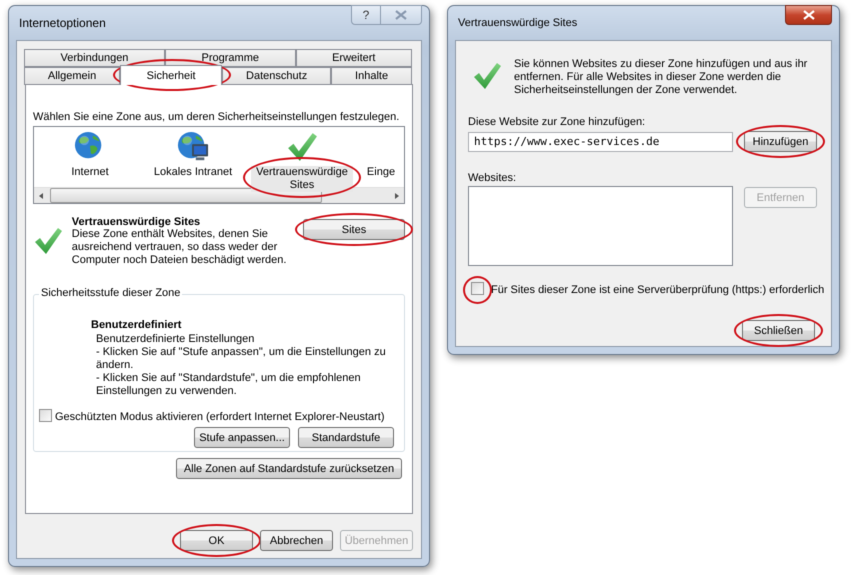 The height and width of the screenshot is (575, 851). What do you see at coordinates (661, 77) in the screenshot?
I see `intro-text: Sie können Websites zu dieser Zone hinzufügen und aus ihr entfernen. Für alle Websites in dieser Zone werden die Sicherheitseinstellungen der Zone verwendet.` at bounding box center [661, 77].